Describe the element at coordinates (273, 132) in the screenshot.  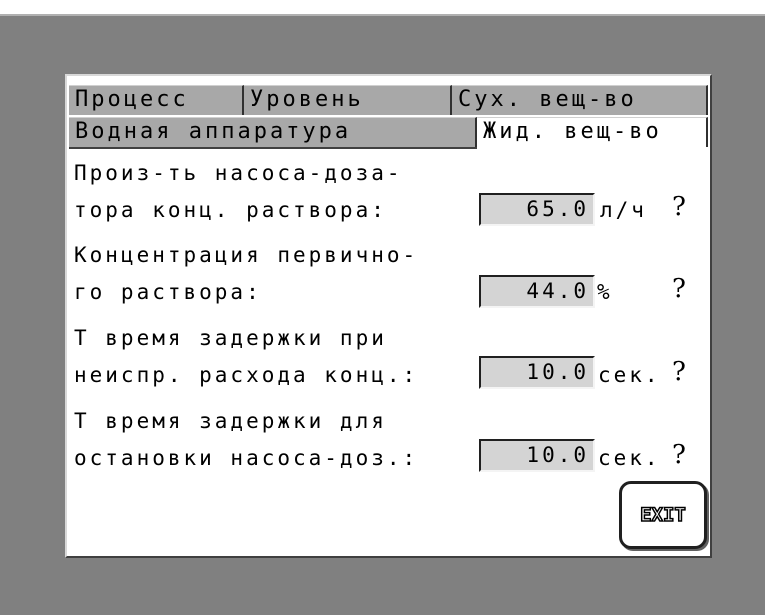
I see `tab-water-equipment: Водная аппаратура` at that location.